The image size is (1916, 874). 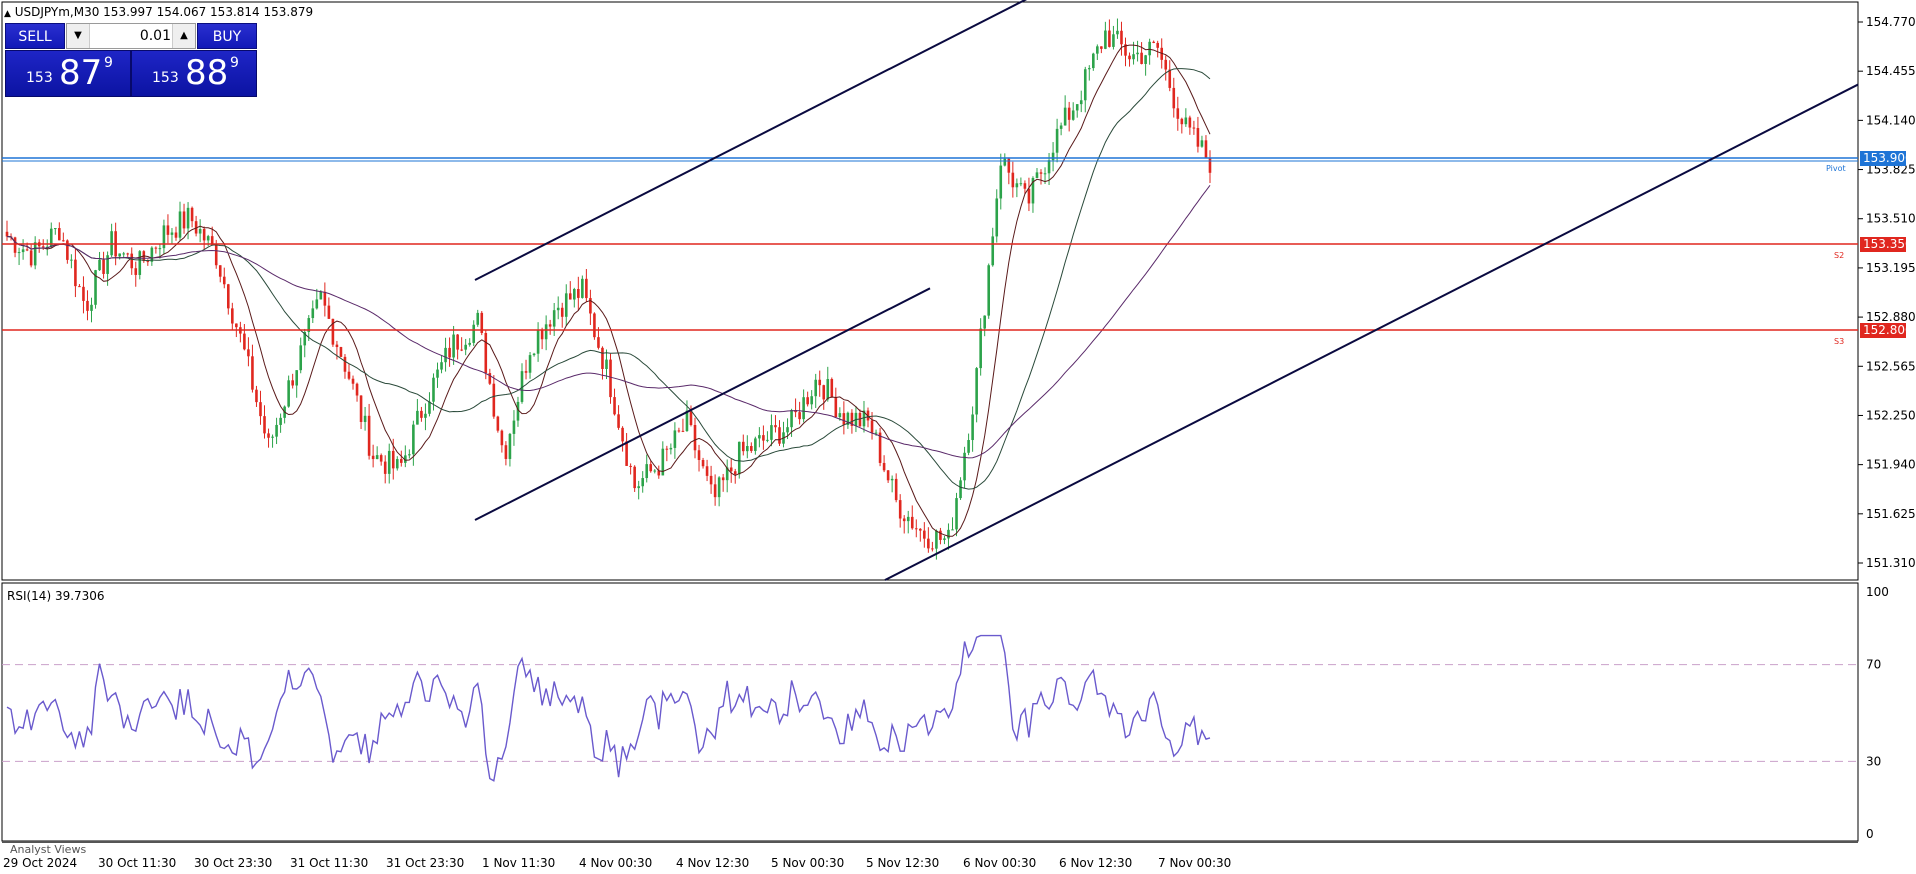 What do you see at coordinates (1886, 245) in the screenshot?
I see `s2-price-tag: 153.350` at bounding box center [1886, 245].